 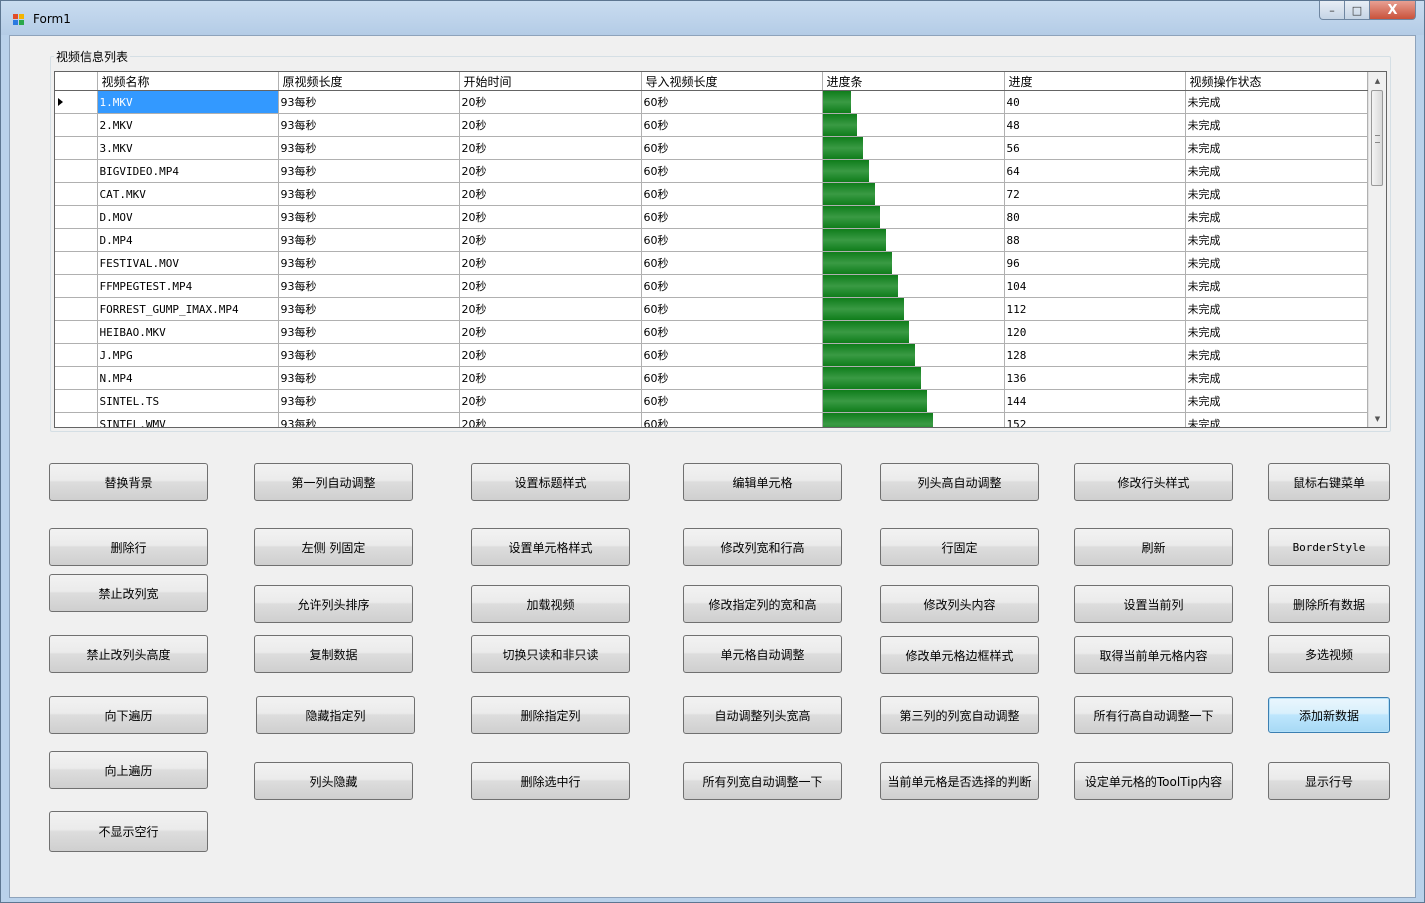 I want to click on column-header-status: 视频操作状态, so click(x=1276, y=81).